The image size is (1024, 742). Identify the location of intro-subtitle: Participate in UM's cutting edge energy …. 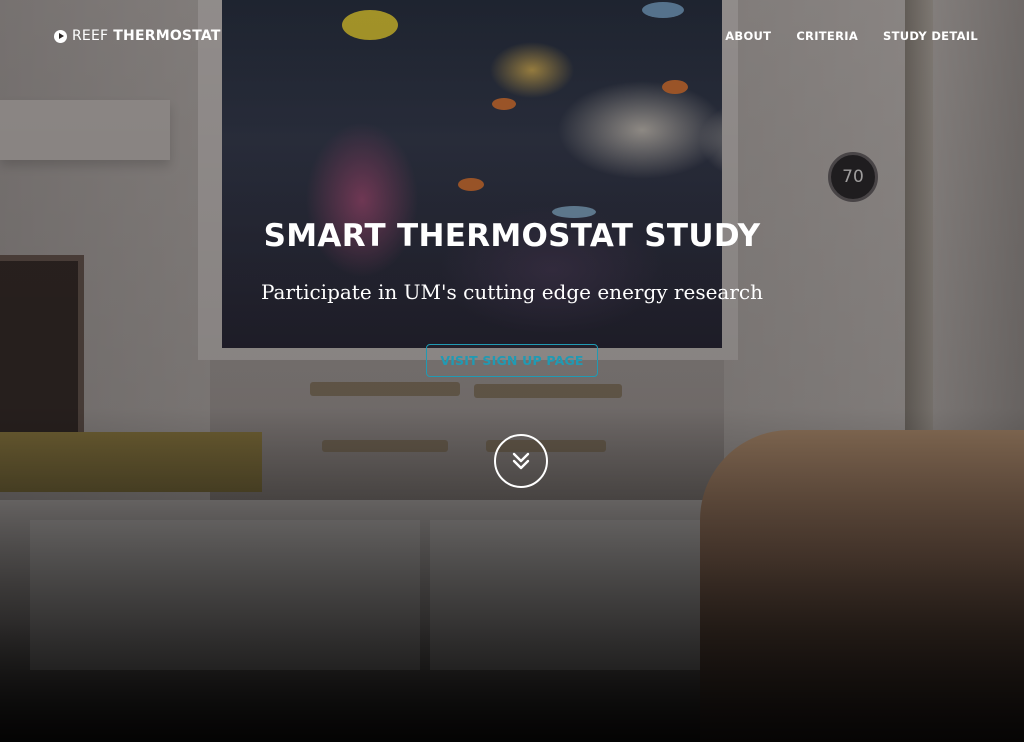
(512, 292).